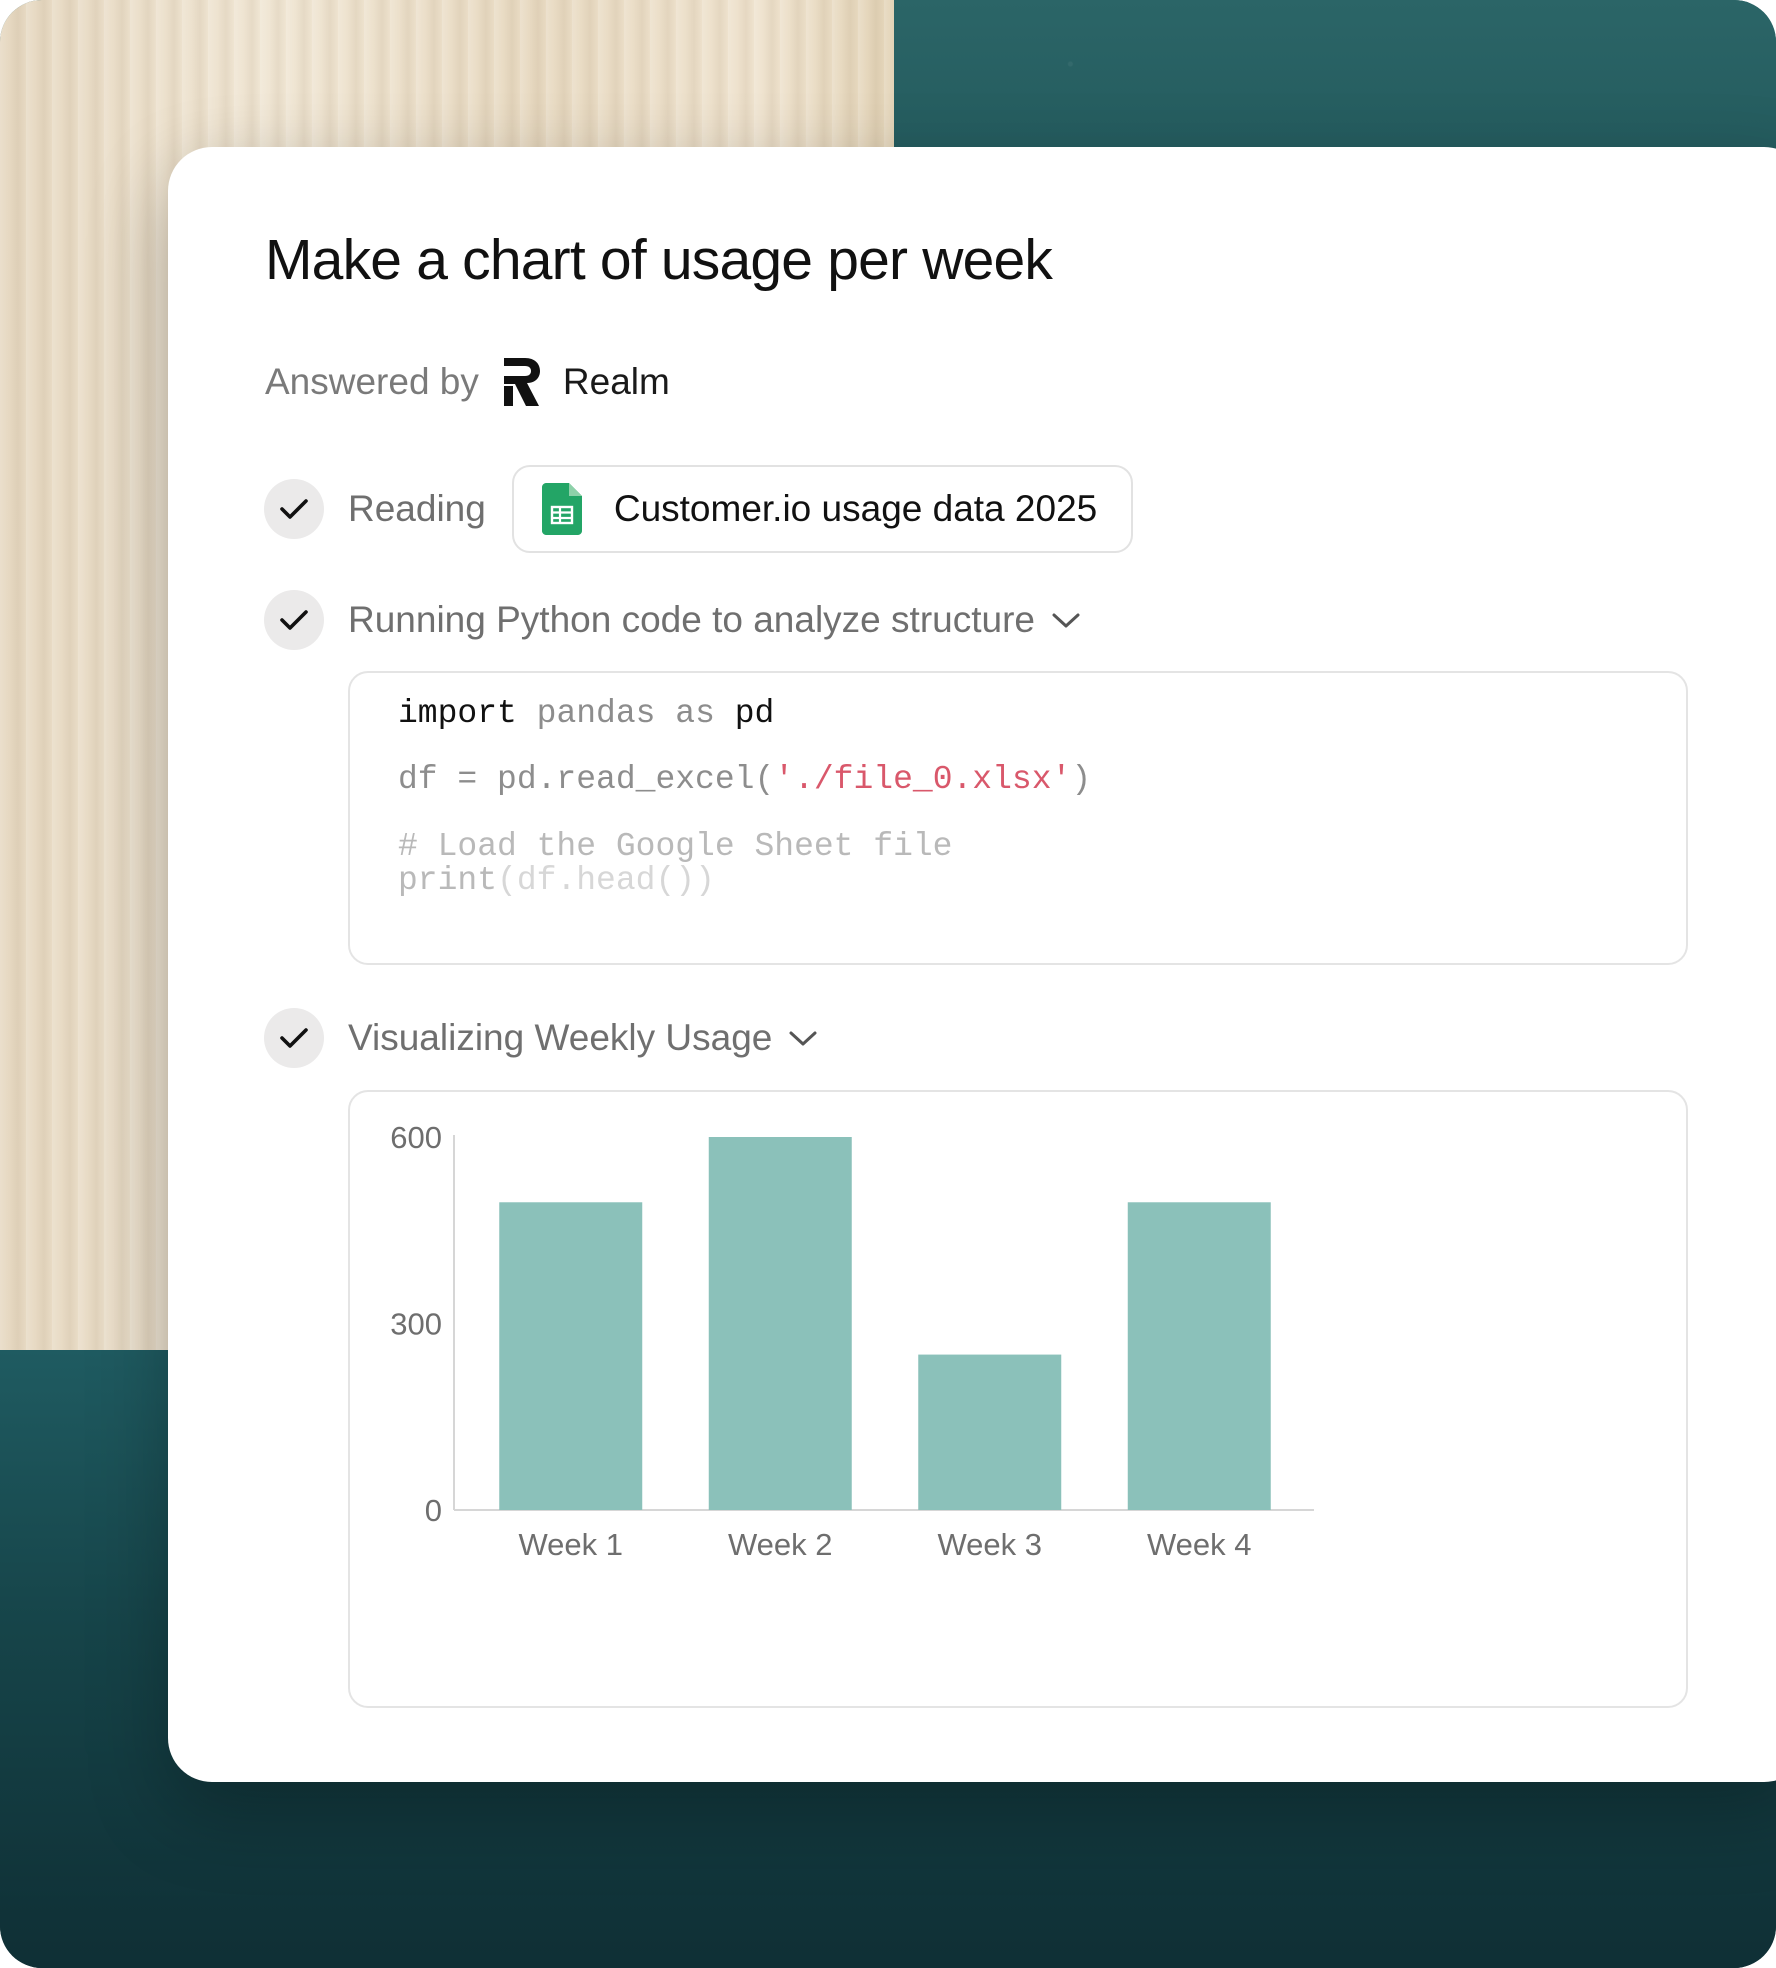 This screenshot has height=1968, width=1776. I want to click on background-wall, so click(1335, 80).